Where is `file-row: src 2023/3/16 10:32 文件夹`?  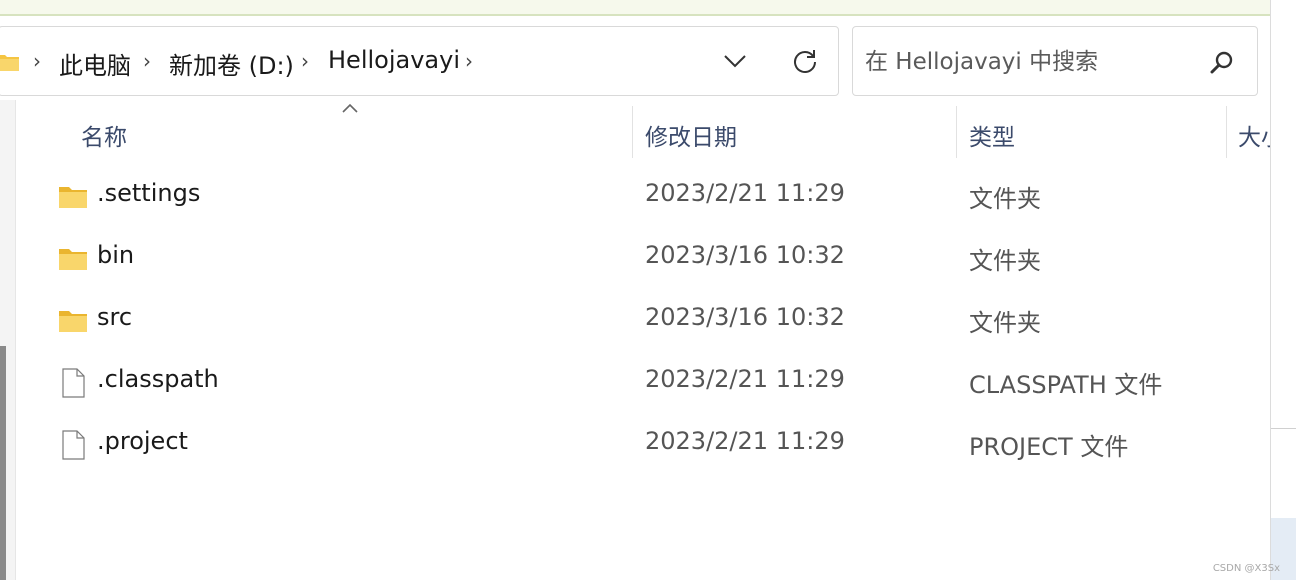 file-row: src 2023/3/16 10:32 文件夹 is located at coordinates (645, 323).